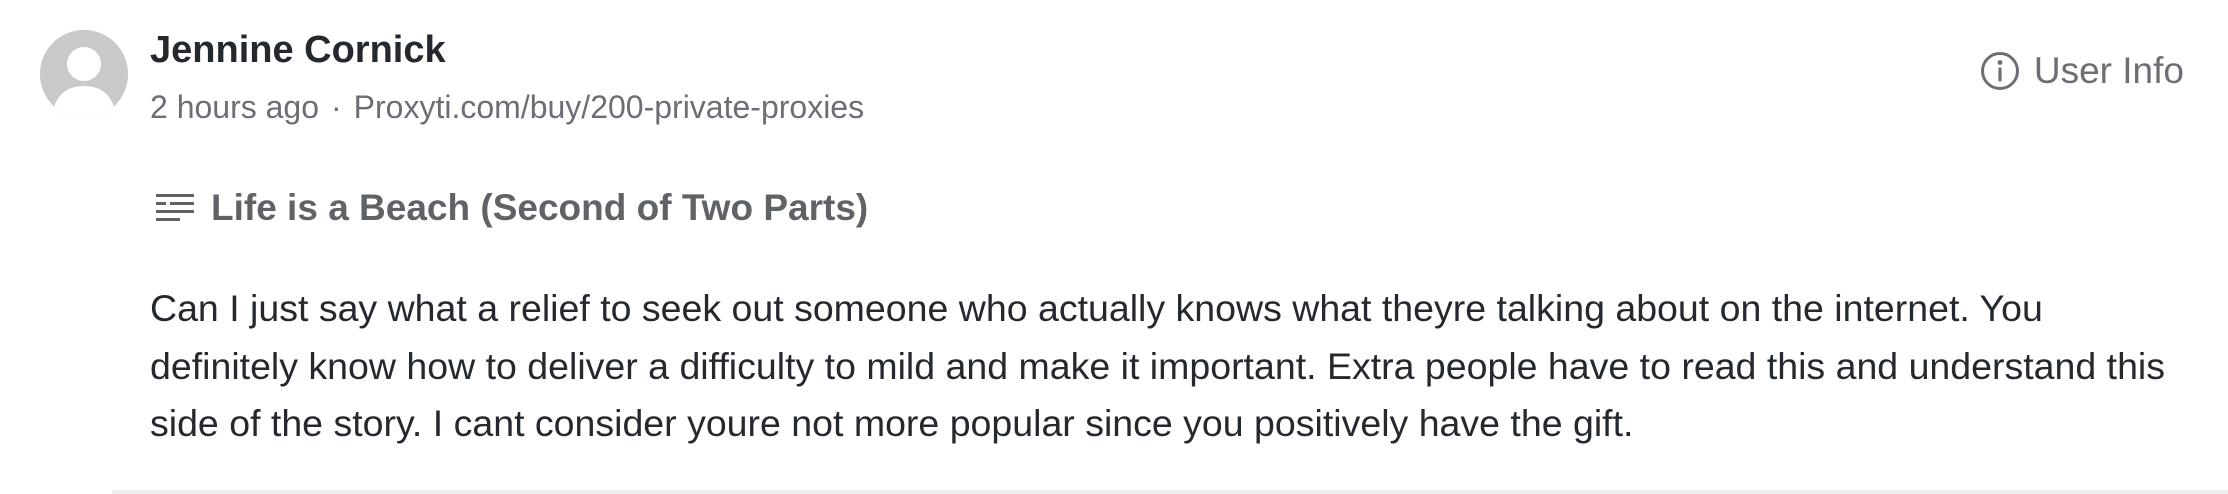 The width and height of the screenshot is (2228, 494). I want to click on post-title: Life is a Beach (Second of Two Parts), so click(511, 208).